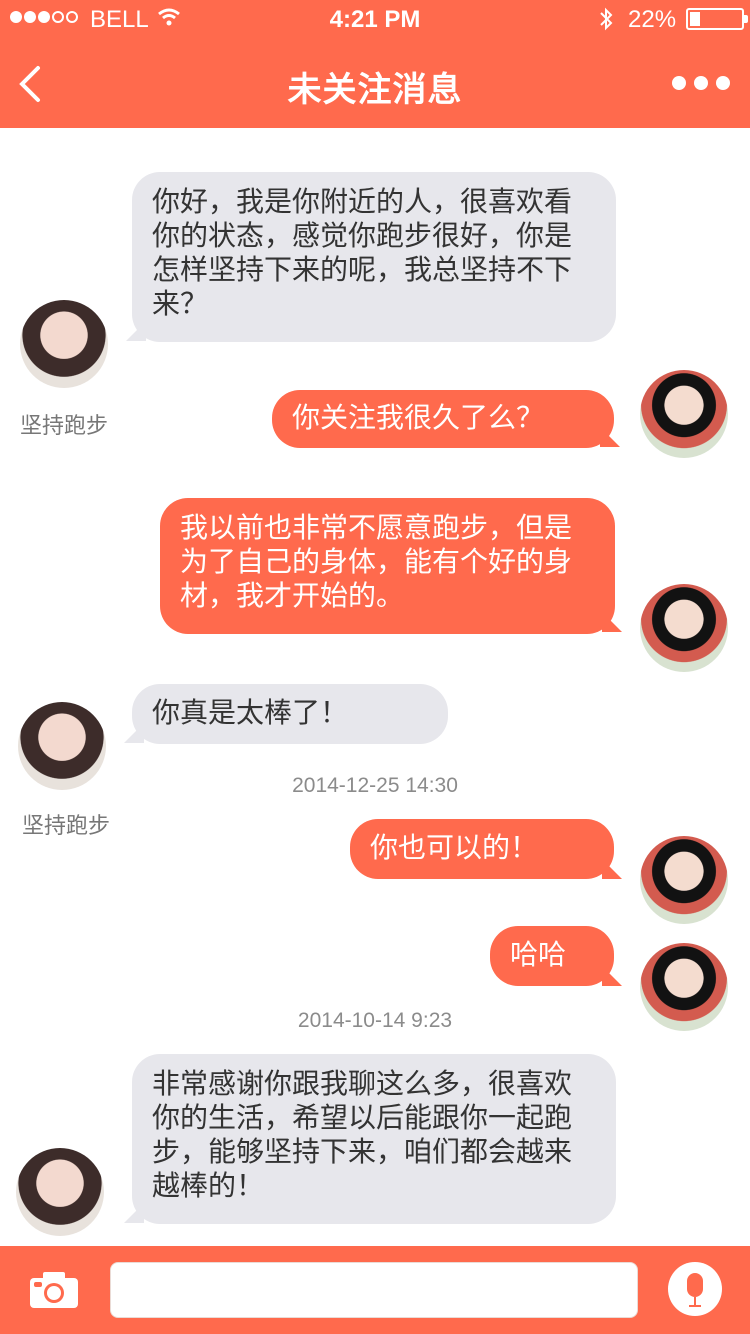 Image resolution: width=750 pixels, height=1334 pixels. Describe the element at coordinates (375, 90) in the screenshot. I see `page-title: 未关注消息` at that location.